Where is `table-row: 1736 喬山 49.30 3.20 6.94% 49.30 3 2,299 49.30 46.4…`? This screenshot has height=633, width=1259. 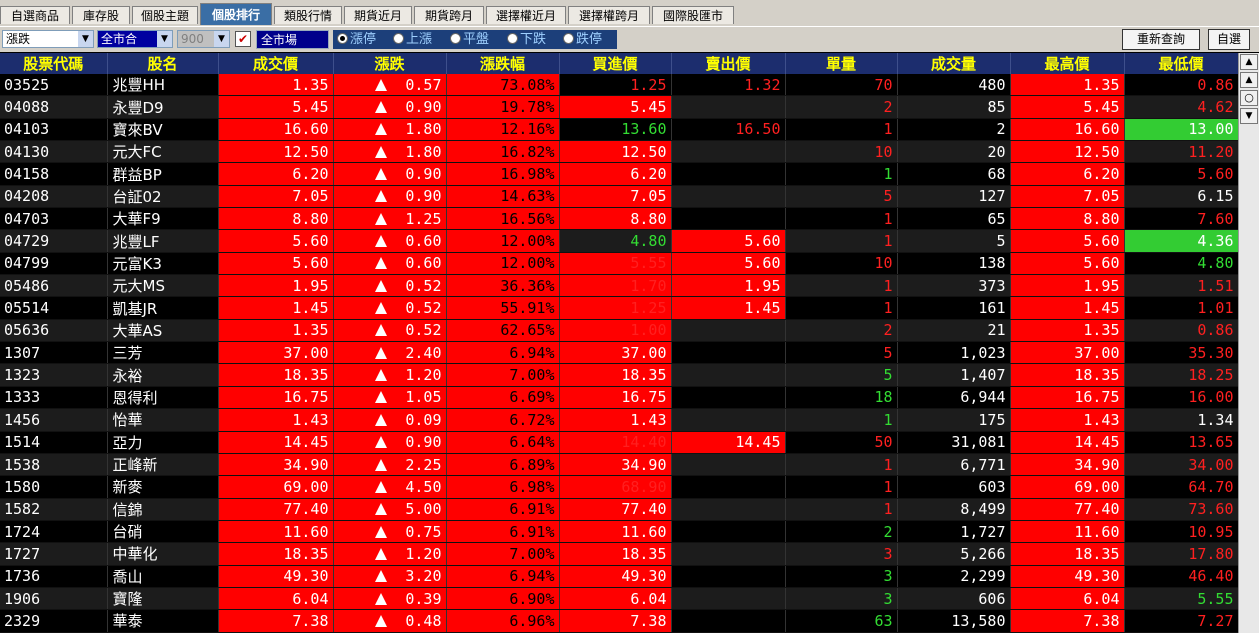
table-row: 1736 喬山 49.30 3.20 6.94% 49.30 3 2,299 49.30 46.4… is located at coordinates (619, 576).